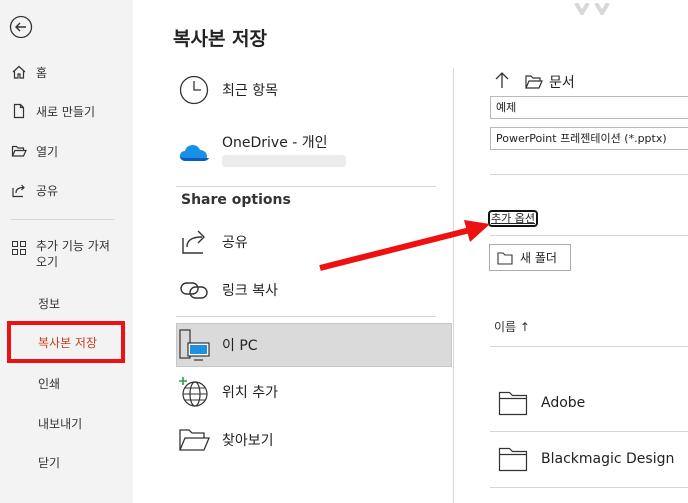 The width and height of the screenshot is (688, 503). Describe the element at coordinates (404, 245) in the screenshot. I see `annotation-arrow` at that location.